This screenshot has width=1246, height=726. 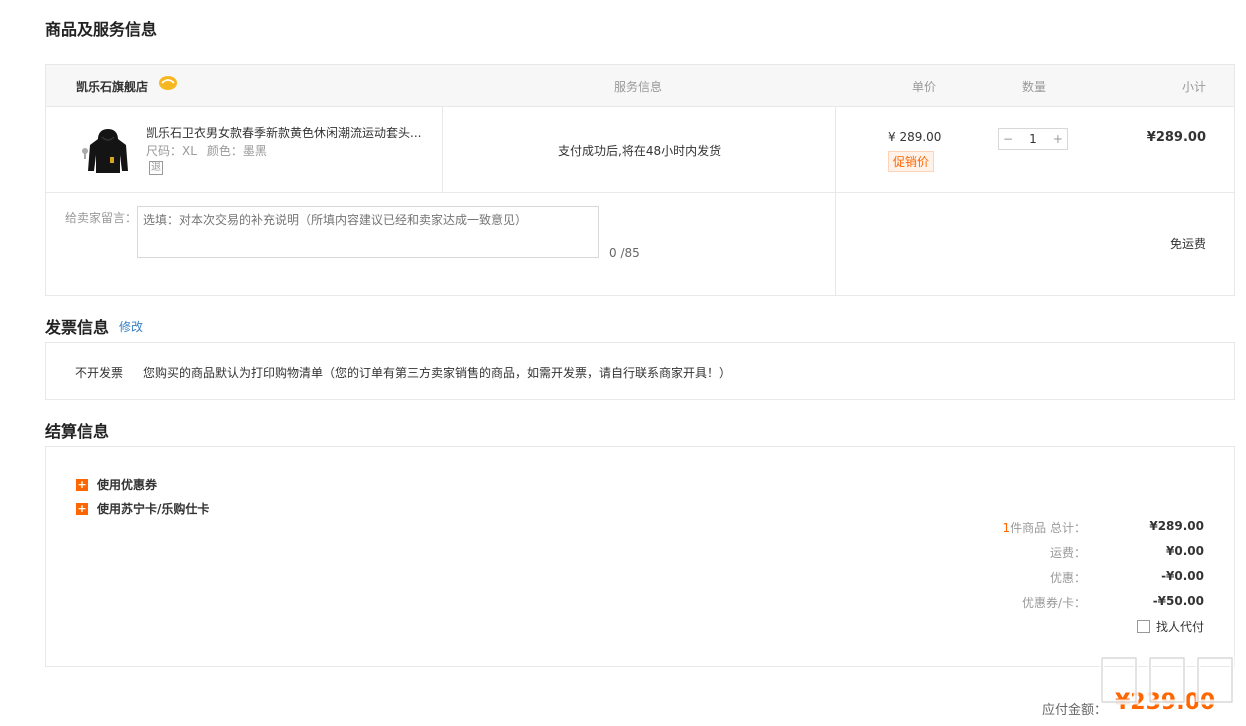 I want to click on items-total-label: 1件商品 总计：, so click(x=1044, y=527).